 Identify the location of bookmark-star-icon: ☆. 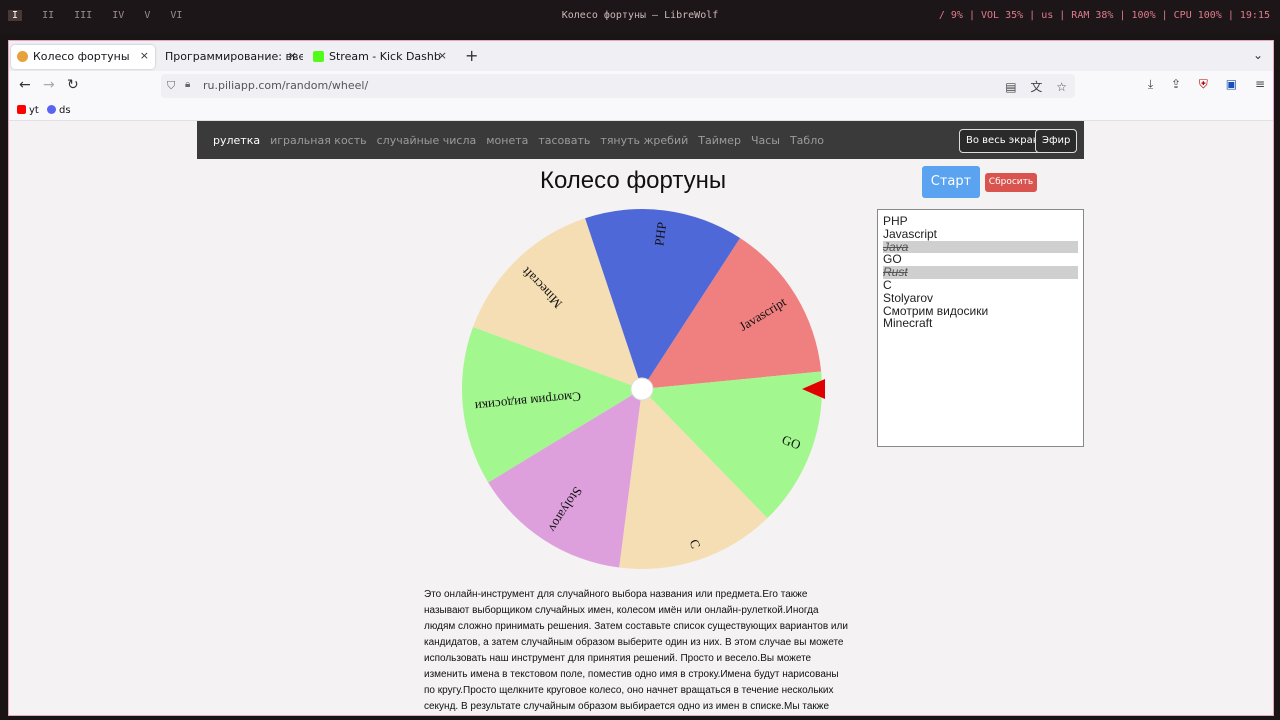
(1061, 87).